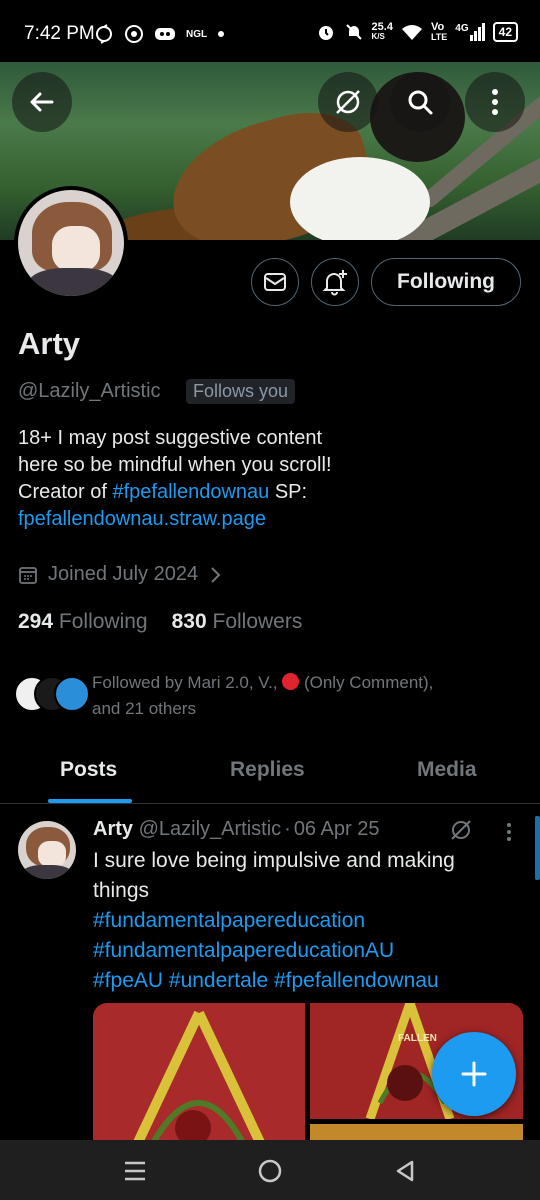 Image resolution: width=540 pixels, height=1200 pixels. What do you see at coordinates (47, 850) in the screenshot?
I see `post-author-avatar` at bounding box center [47, 850].